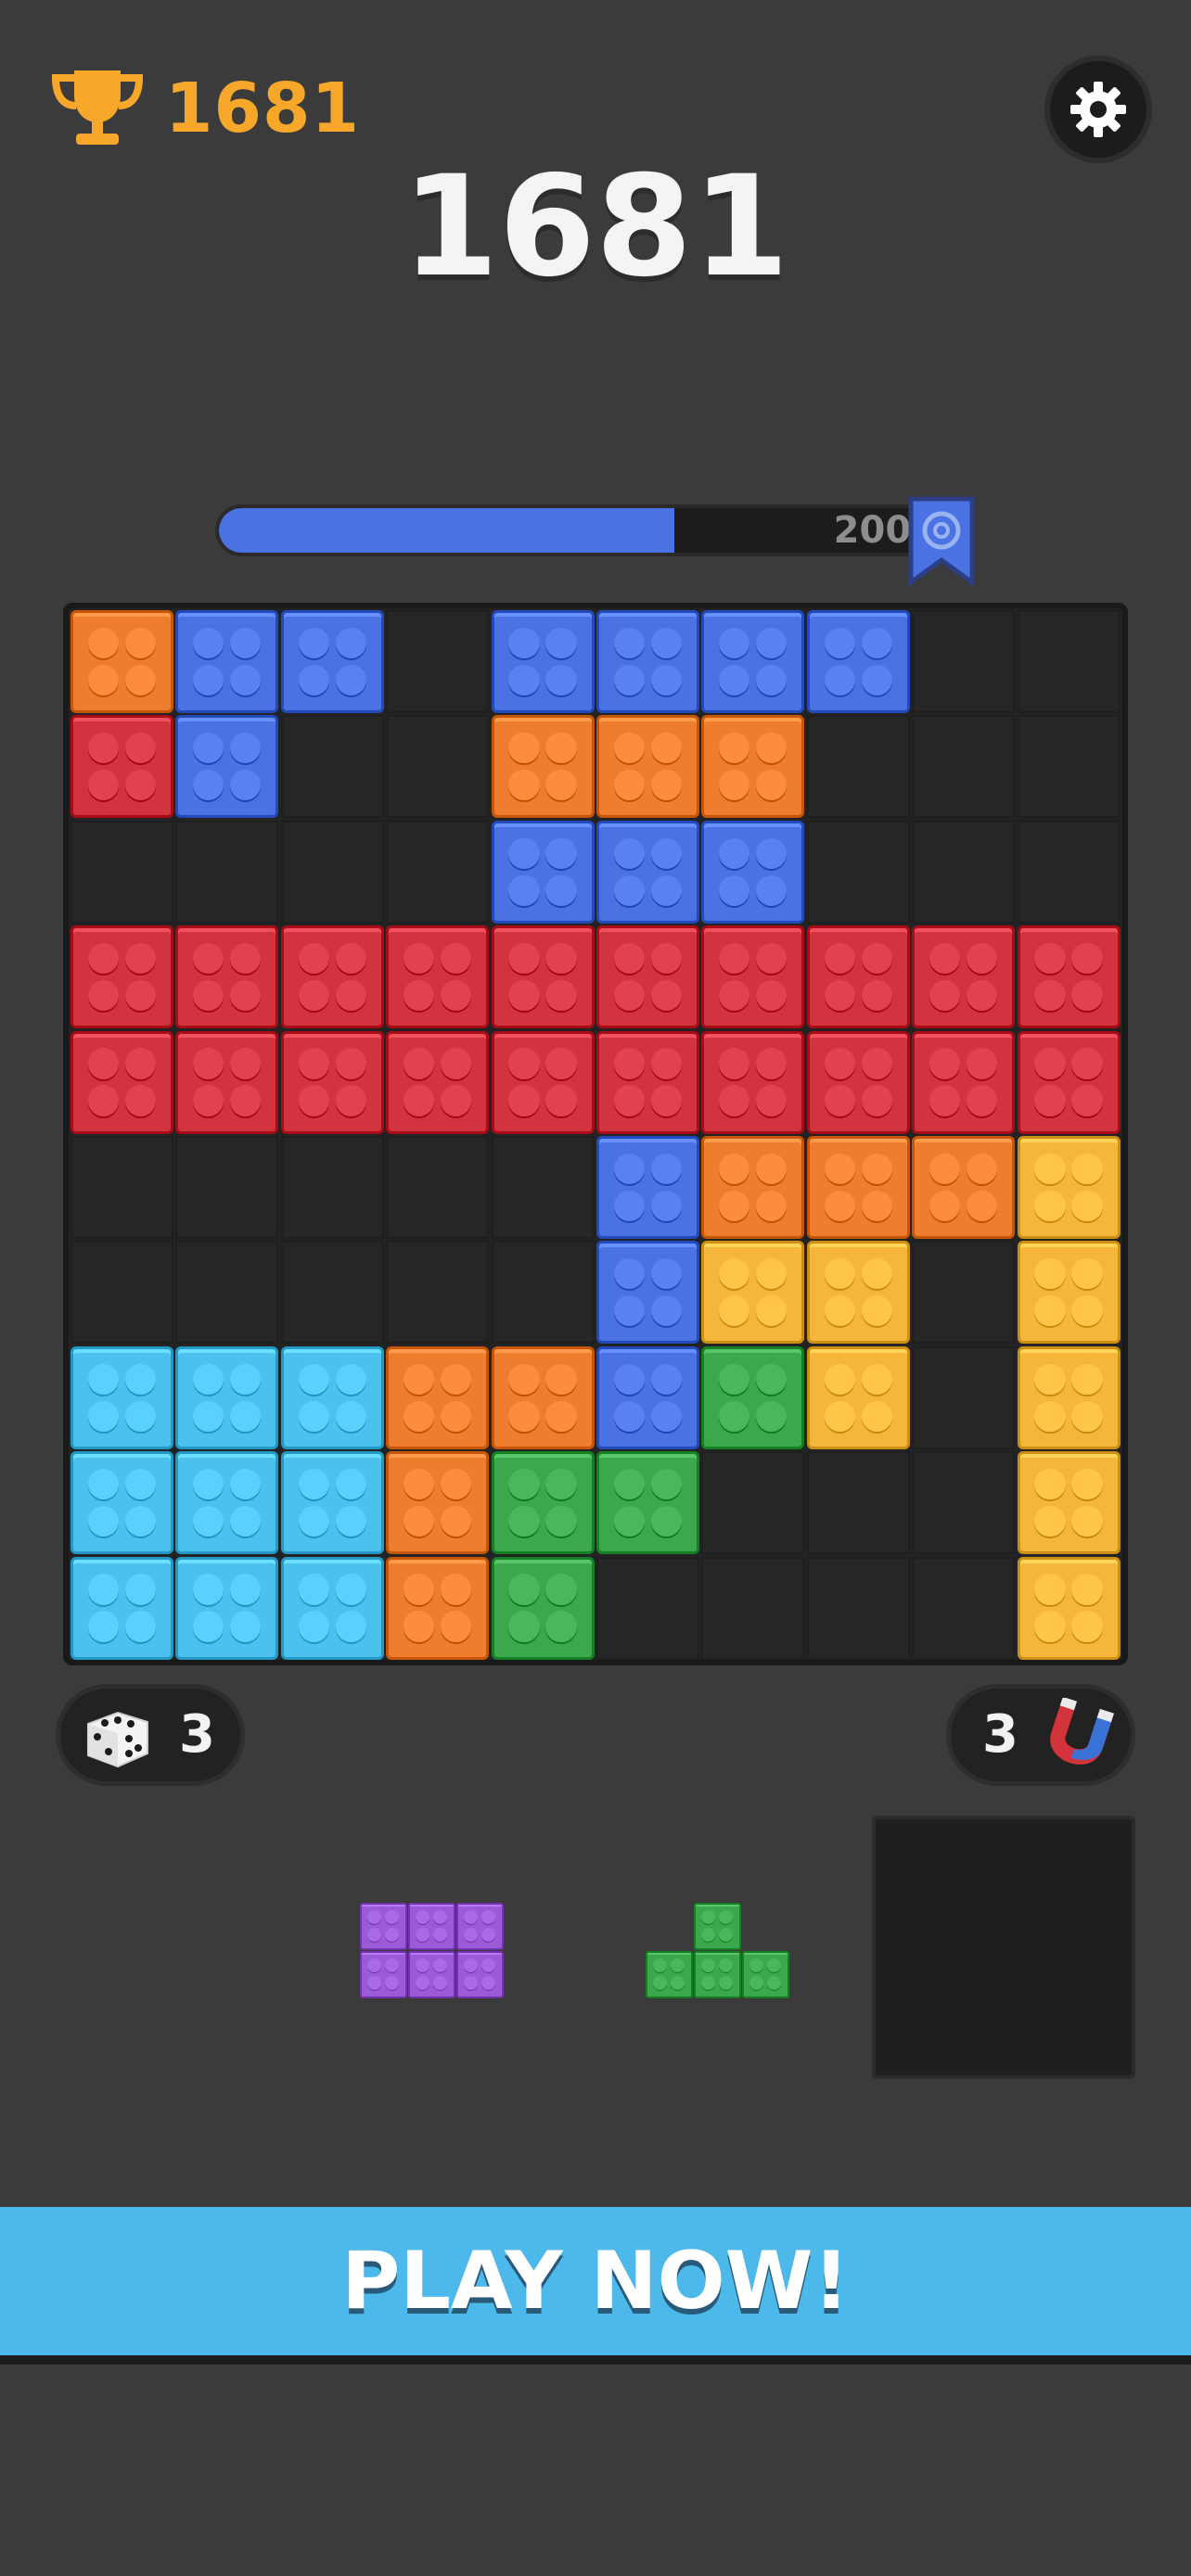 This screenshot has height=2576, width=1191. Describe the element at coordinates (151, 1735) in the screenshot. I see `dice-powerup-button: 3` at that location.